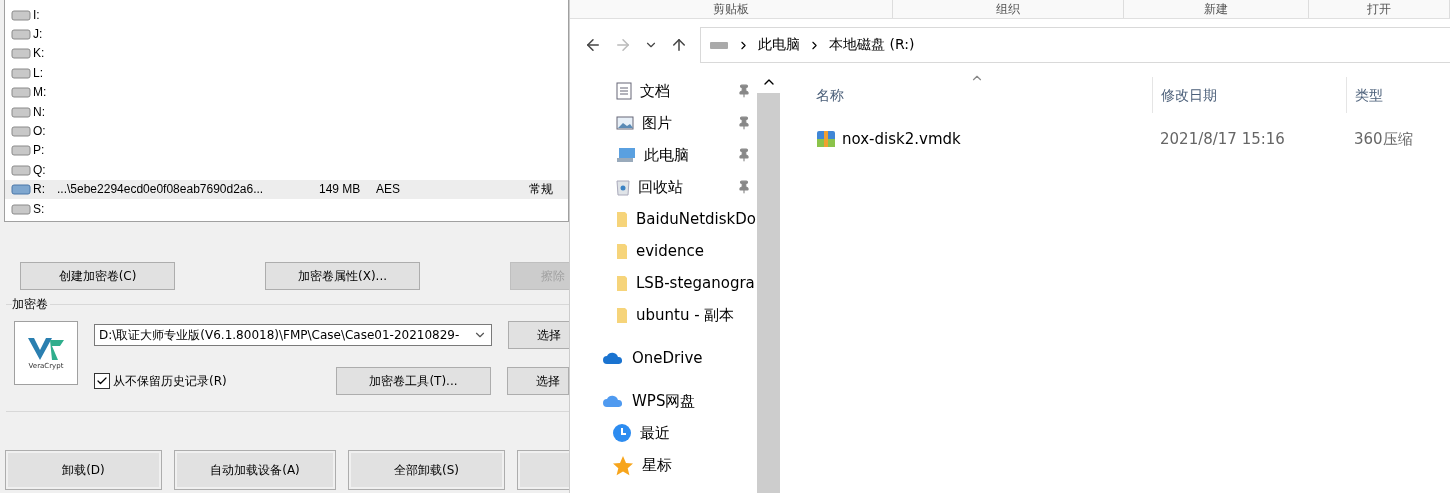 This screenshot has width=1450, height=493. Describe the element at coordinates (83, 470) in the screenshot. I see `action-button: 卸载(D)` at that location.